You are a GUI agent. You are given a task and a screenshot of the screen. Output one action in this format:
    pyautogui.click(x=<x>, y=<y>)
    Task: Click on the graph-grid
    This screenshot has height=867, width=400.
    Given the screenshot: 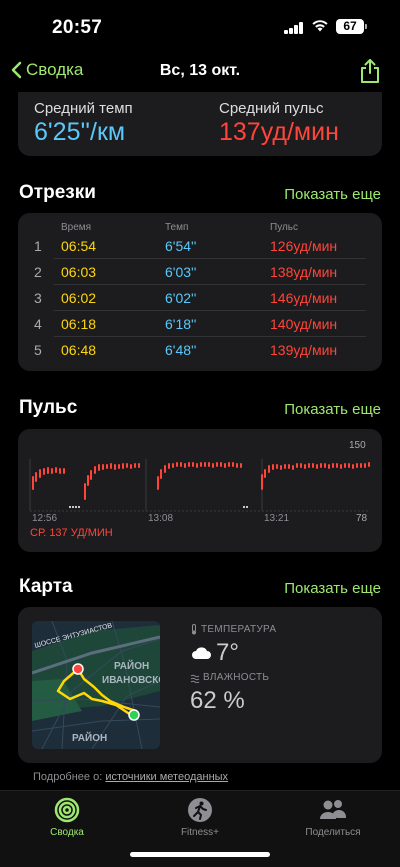 What is the action you would take?
    pyautogui.click(x=199, y=485)
    